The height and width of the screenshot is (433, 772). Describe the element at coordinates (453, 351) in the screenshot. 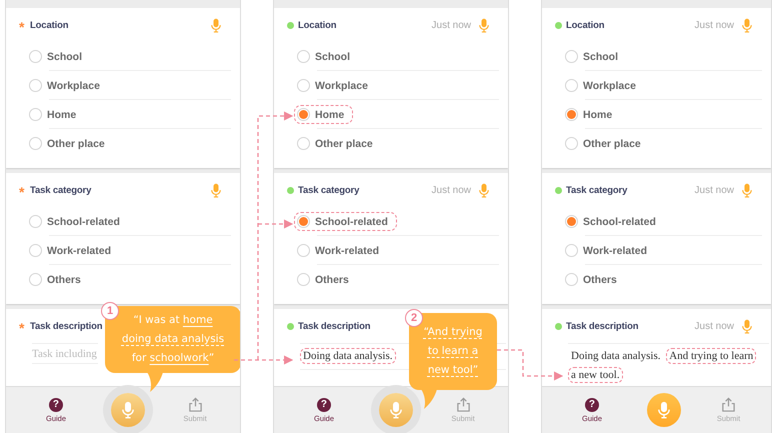

I see `quote-text: to learn a` at that location.